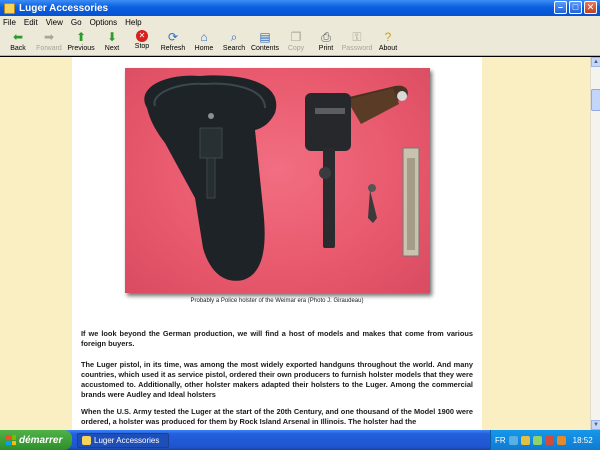  I want to click on copy-icon: ❐, so click(296, 37).